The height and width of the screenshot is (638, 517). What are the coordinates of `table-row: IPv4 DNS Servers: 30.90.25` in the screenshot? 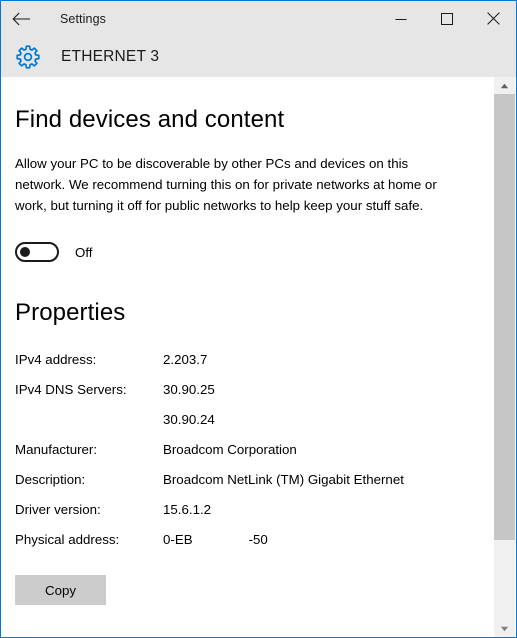 It's located at (209, 390).